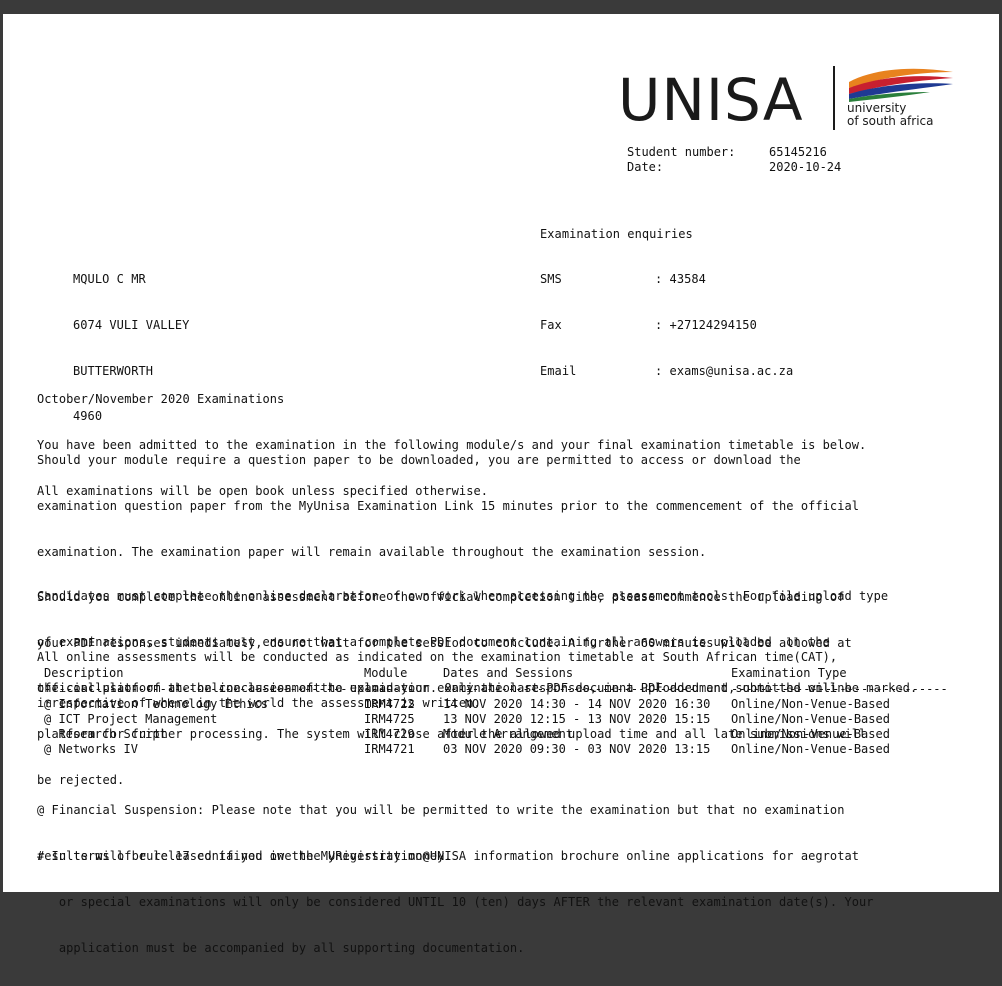 The image size is (1002, 986). What do you see at coordinates (109, 279) in the screenshot?
I see `address-line: MQULO C MR` at bounding box center [109, 279].